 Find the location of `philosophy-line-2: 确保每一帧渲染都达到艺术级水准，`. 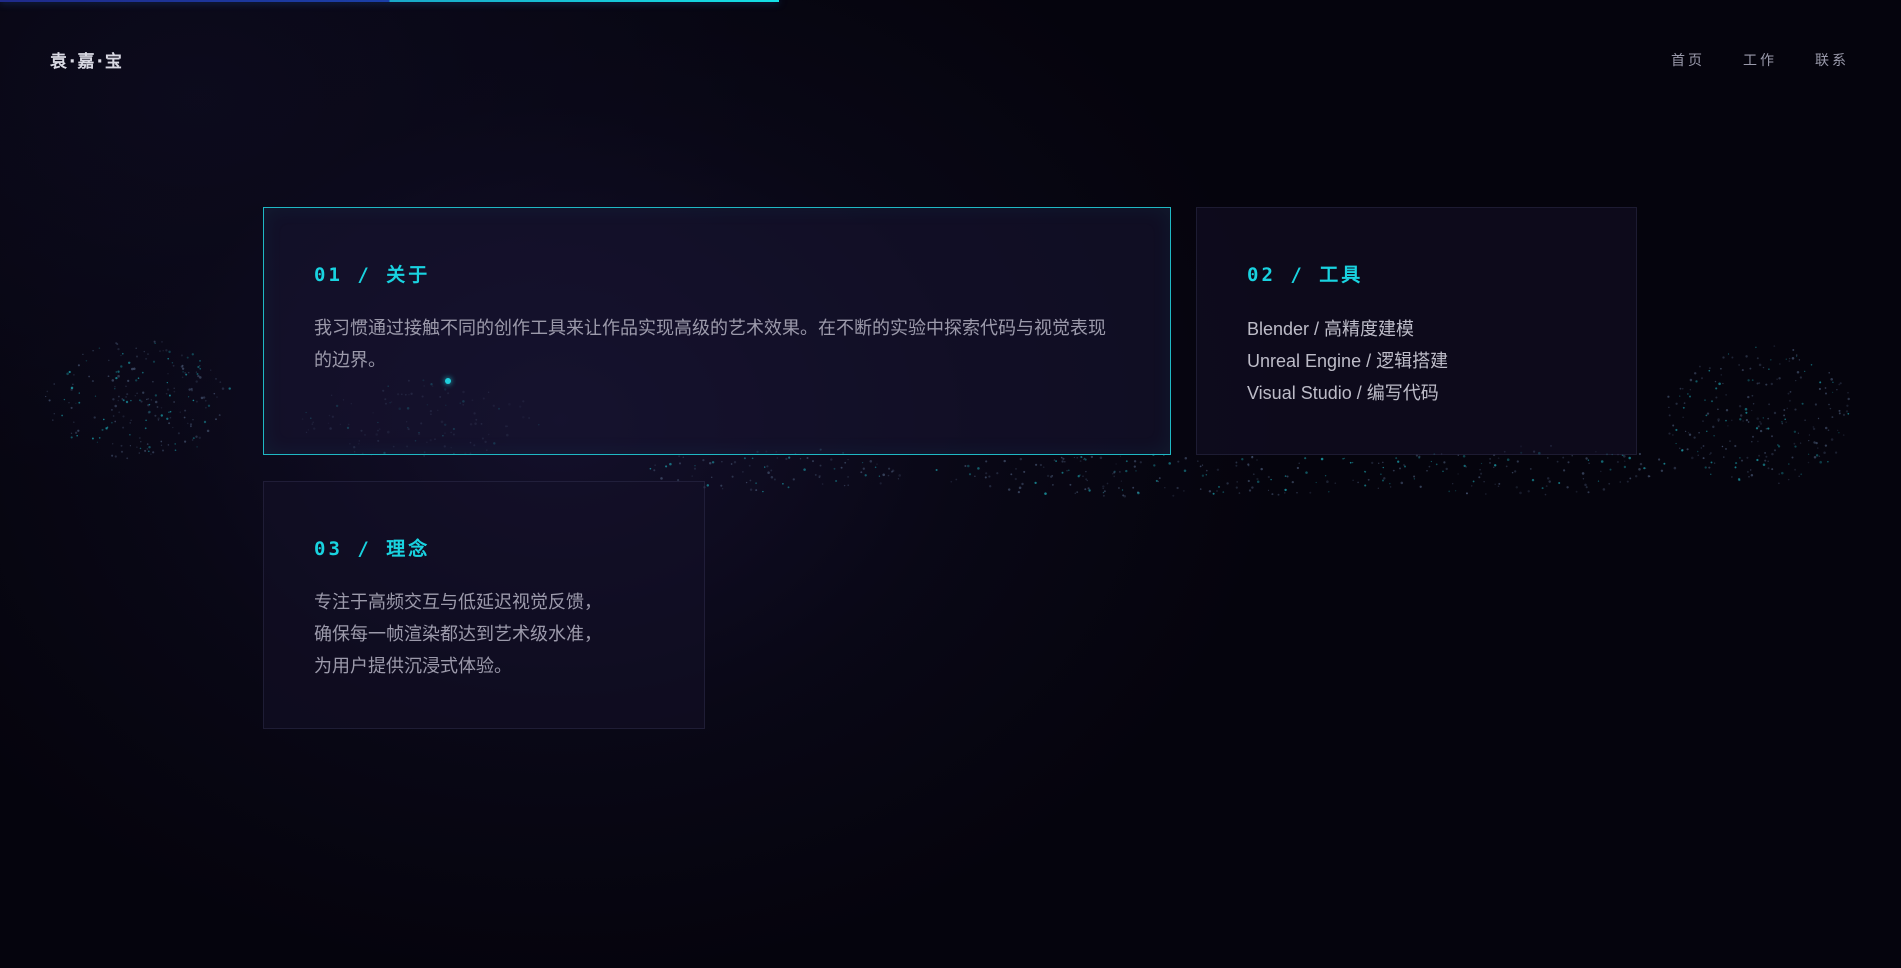

philosophy-line-2: 确保每一帧渲染都达到艺术级水准， is located at coordinates (458, 634).